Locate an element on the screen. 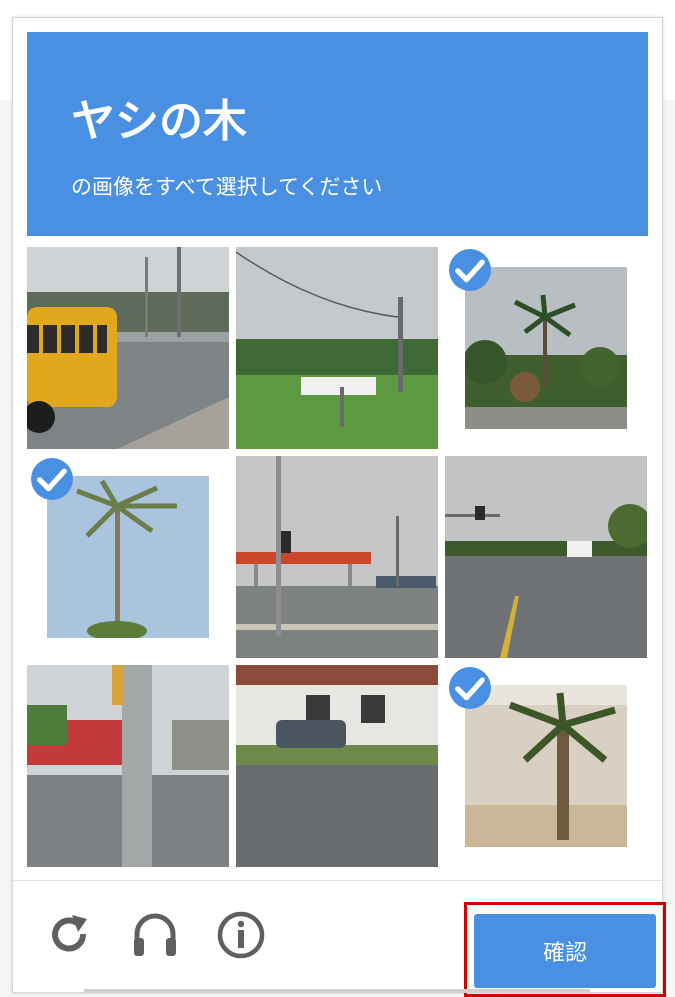 The image size is (675, 997). reload-icon is located at coordinates (70, 935).